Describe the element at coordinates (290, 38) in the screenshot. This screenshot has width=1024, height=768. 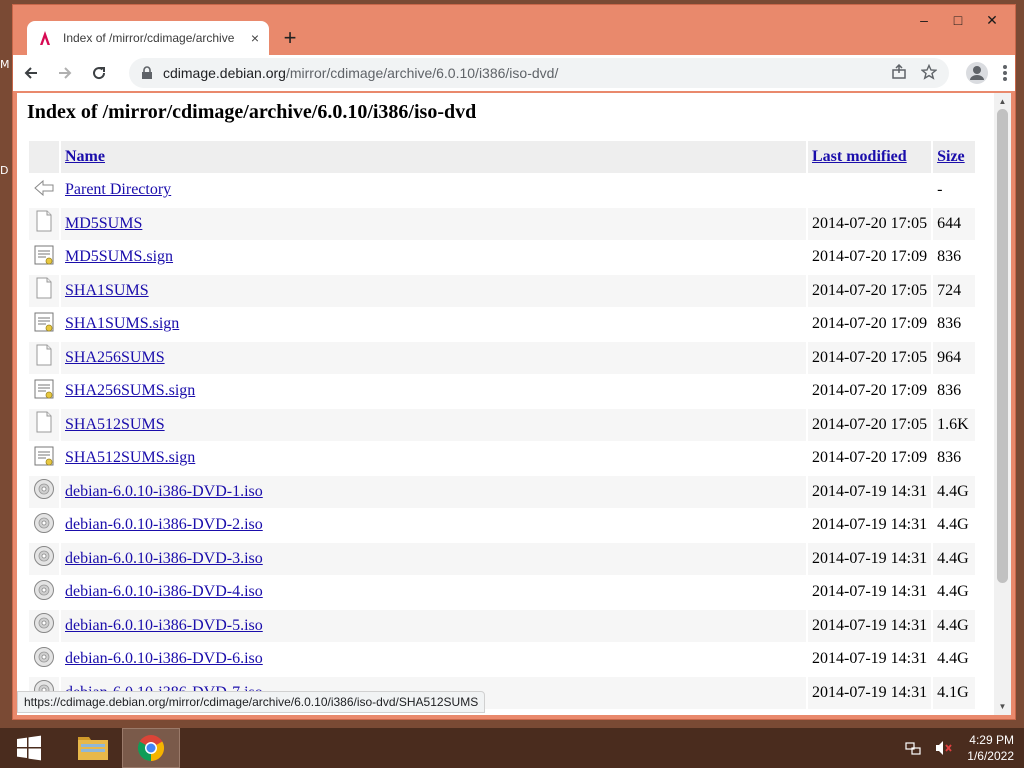
I see `new-tab-button: +` at that location.